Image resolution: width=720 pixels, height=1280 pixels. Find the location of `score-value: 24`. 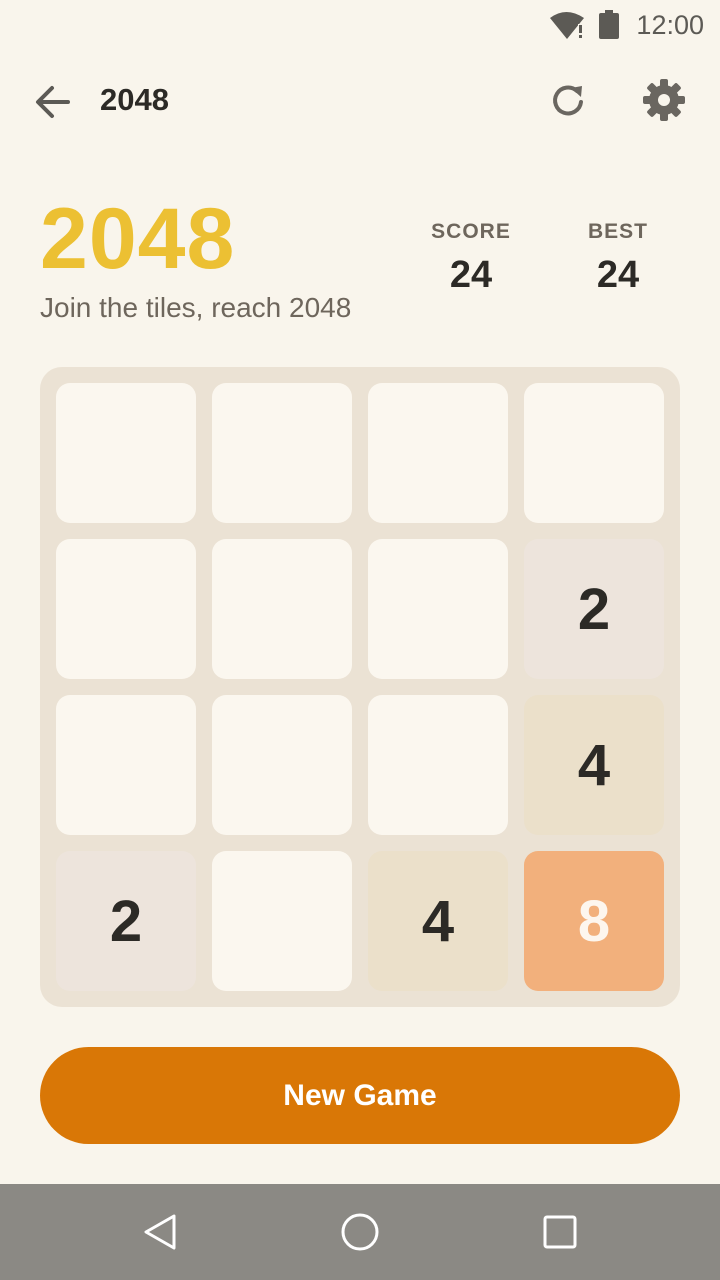

score-value: 24 is located at coordinates (471, 275).